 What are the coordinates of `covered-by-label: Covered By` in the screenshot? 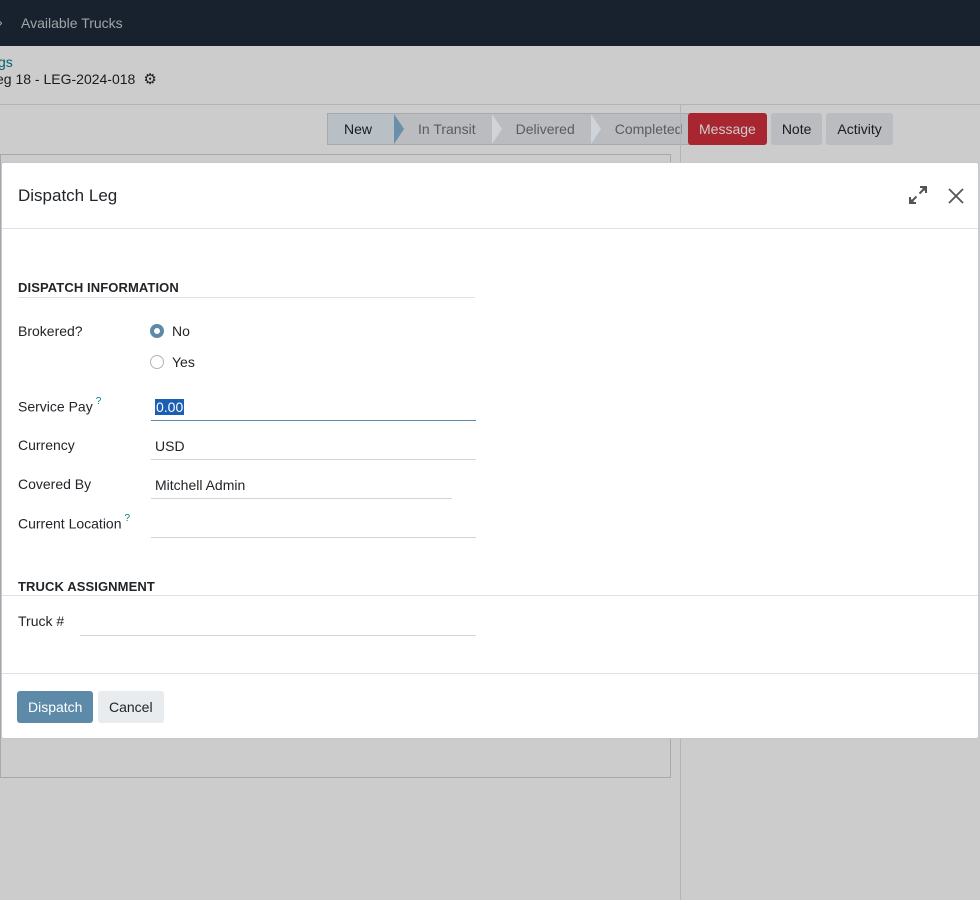 It's located at (55, 484).